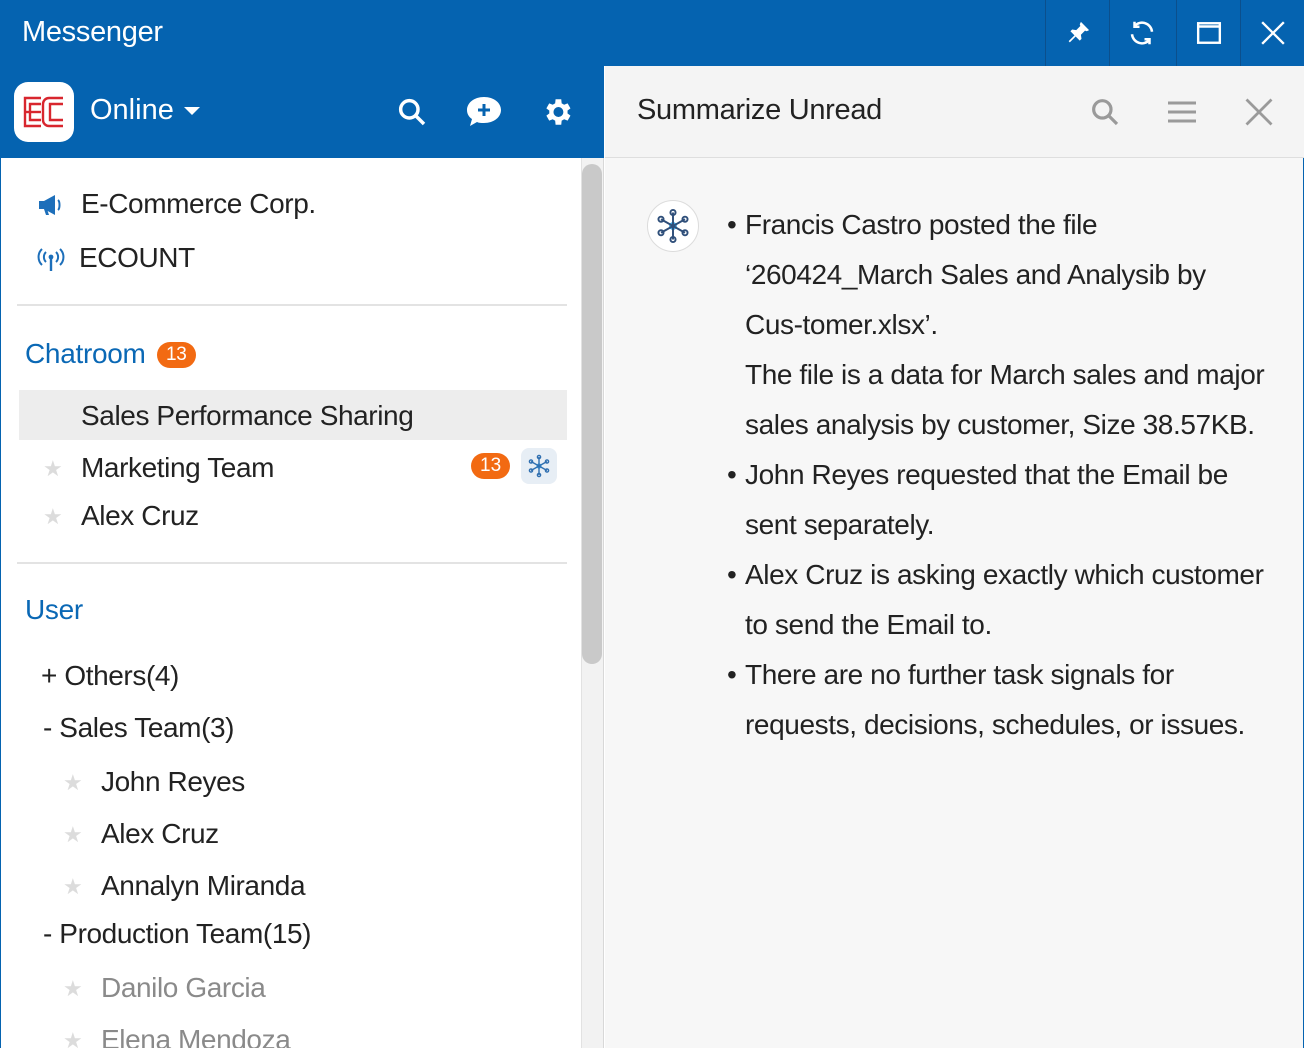 Image resolution: width=1304 pixels, height=1048 pixels. What do you see at coordinates (137, 257) in the screenshot?
I see `company-label: ECOUNT` at bounding box center [137, 257].